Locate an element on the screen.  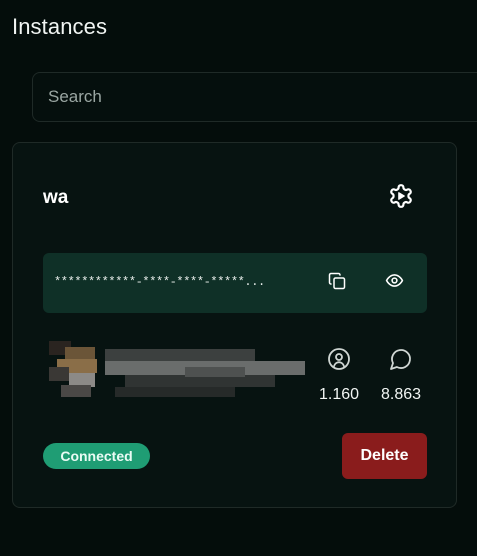
page-title: Instances is located at coordinates (60, 26).